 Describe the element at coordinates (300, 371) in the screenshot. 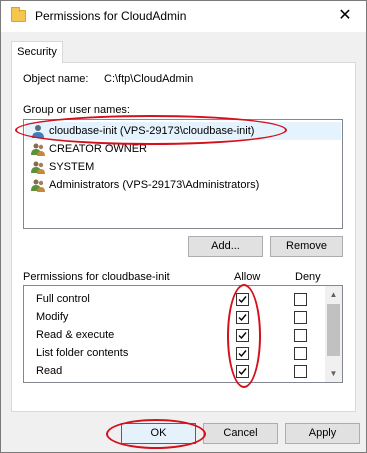

I see `deny-read-checkbox` at that location.